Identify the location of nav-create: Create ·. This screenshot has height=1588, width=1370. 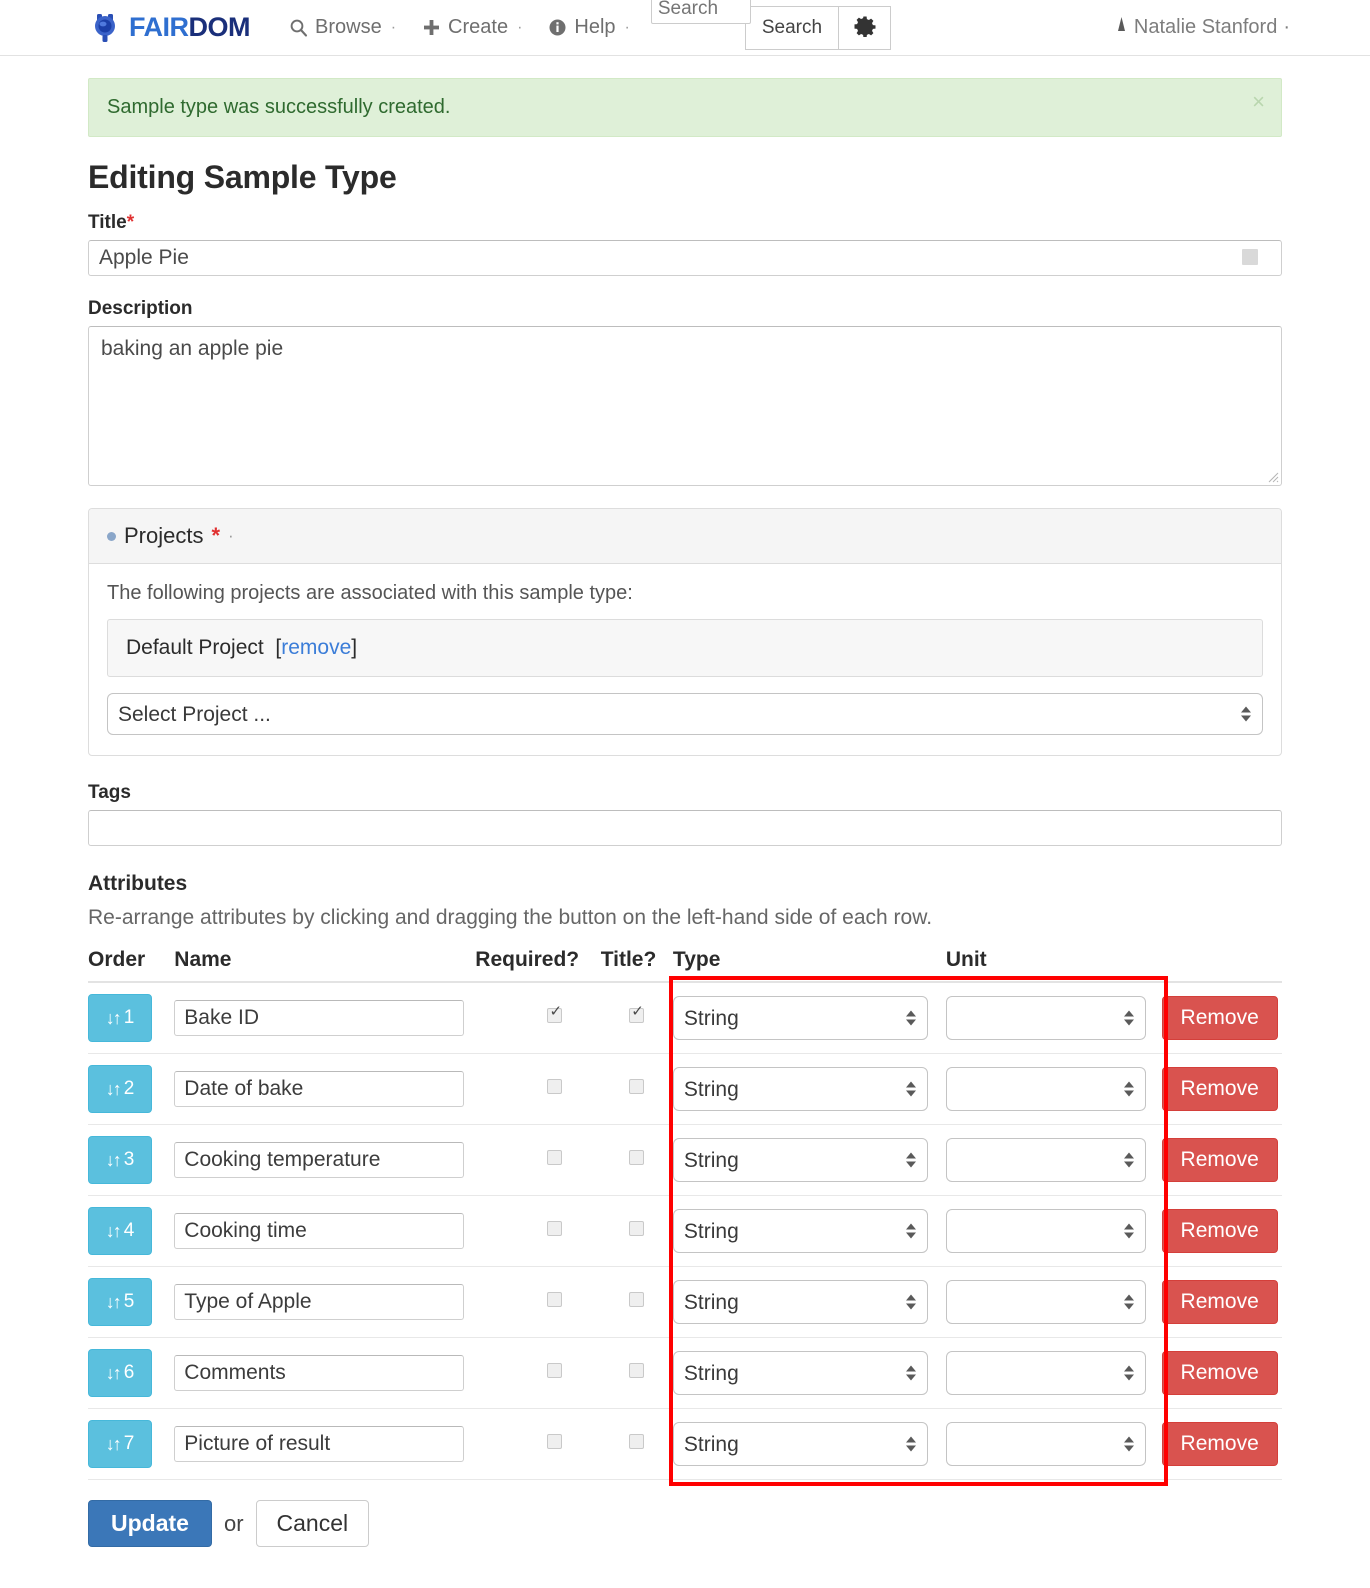
(472, 27).